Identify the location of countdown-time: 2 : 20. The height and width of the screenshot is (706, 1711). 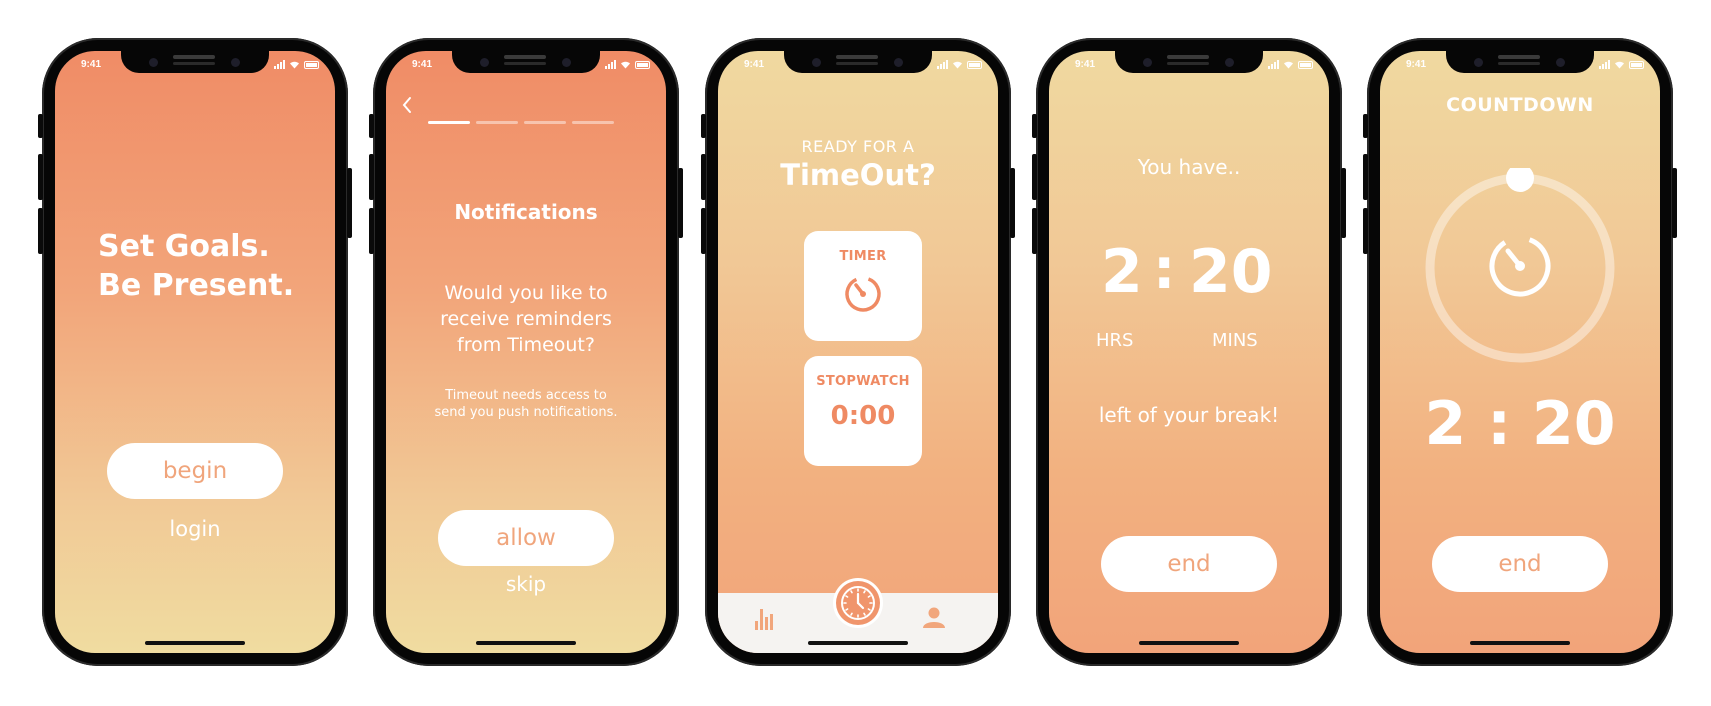
(1520, 424).